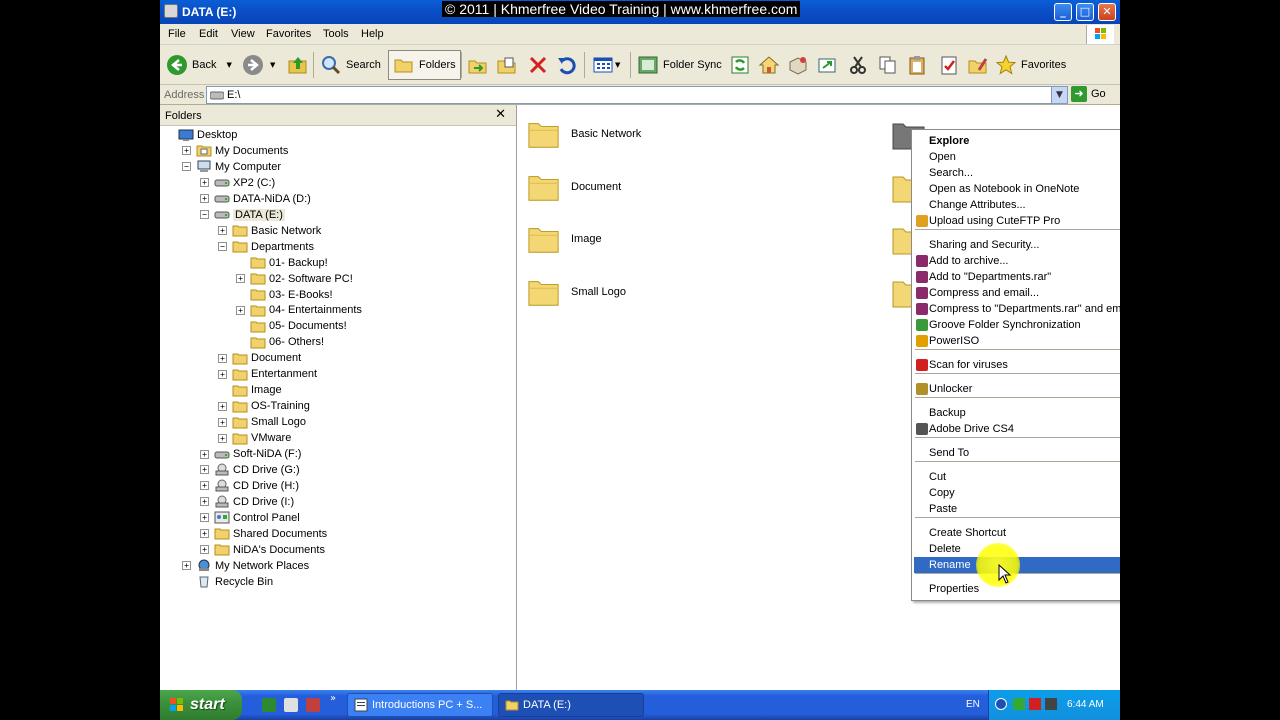  What do you see at coordinates (199, 65) in the screenshot?
I see `back-button: Back ▼` at bounding box center [199, 65].